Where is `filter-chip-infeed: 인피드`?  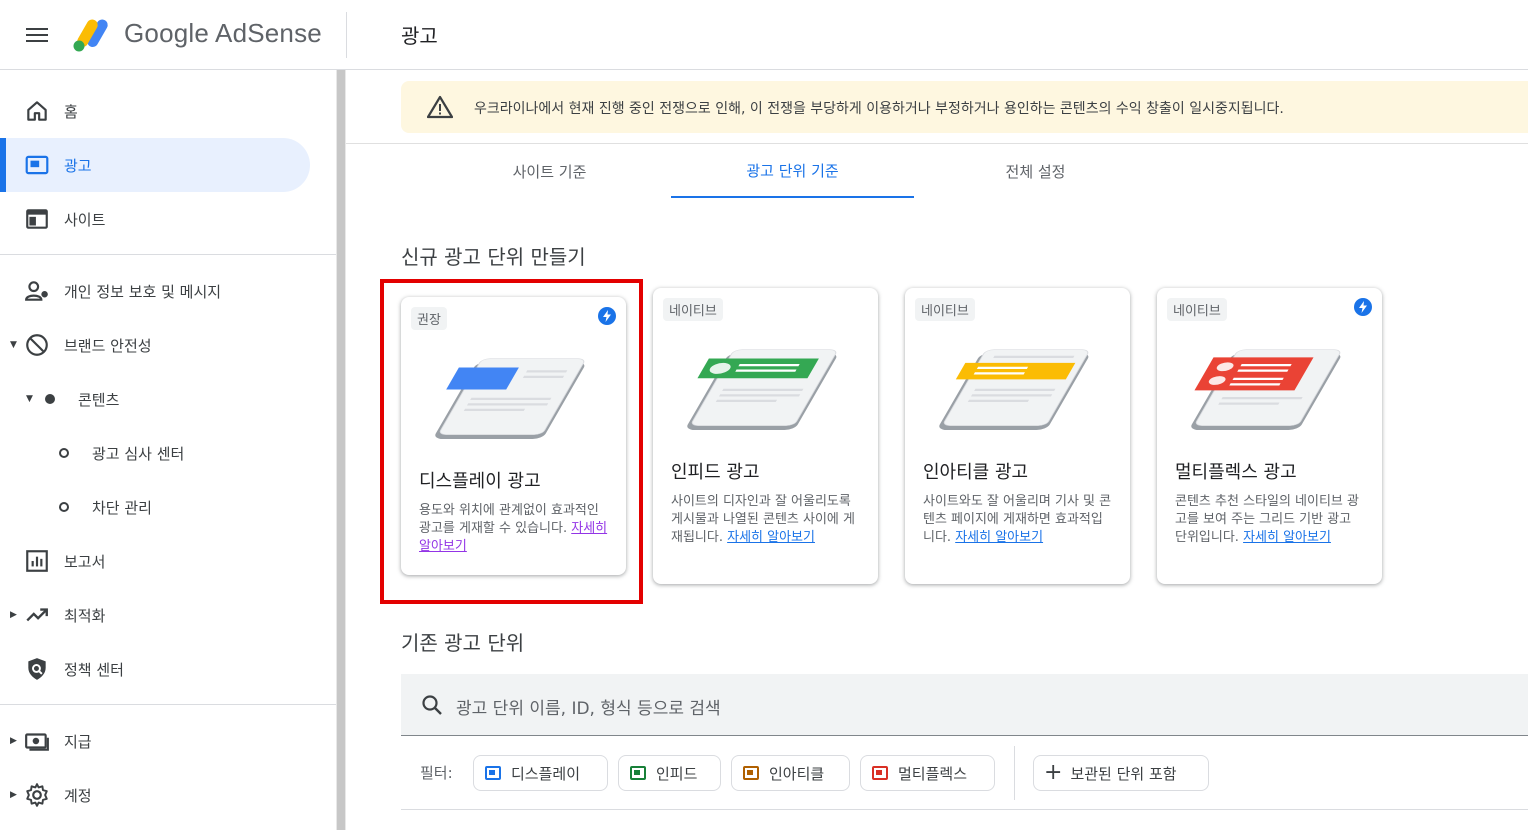 filter-chip-infeed: 인피드 is located at coordinates (669, 773).